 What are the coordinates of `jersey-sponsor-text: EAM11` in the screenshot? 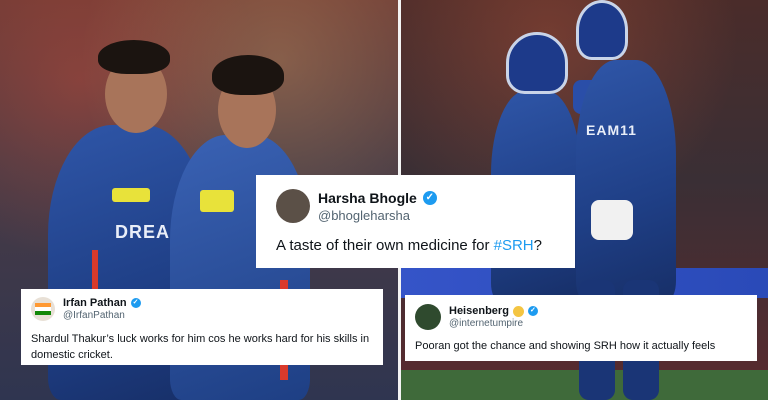 It's located at (611, 130).